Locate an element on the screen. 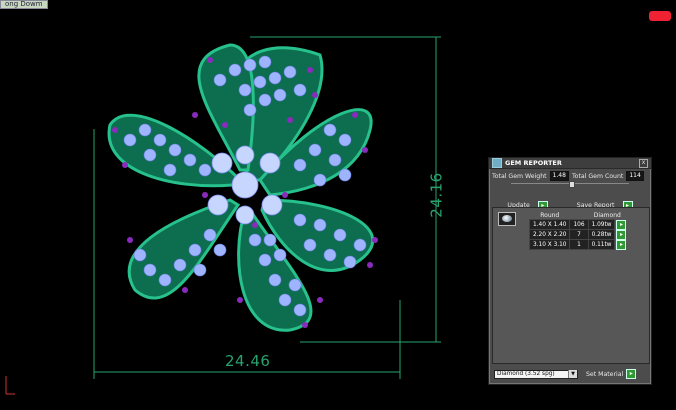 The height and width of the screenshot is (410, 676). table-row: 3.10 X 3.10 1 0.11tw ▸ is located at coordinates (577, 244).